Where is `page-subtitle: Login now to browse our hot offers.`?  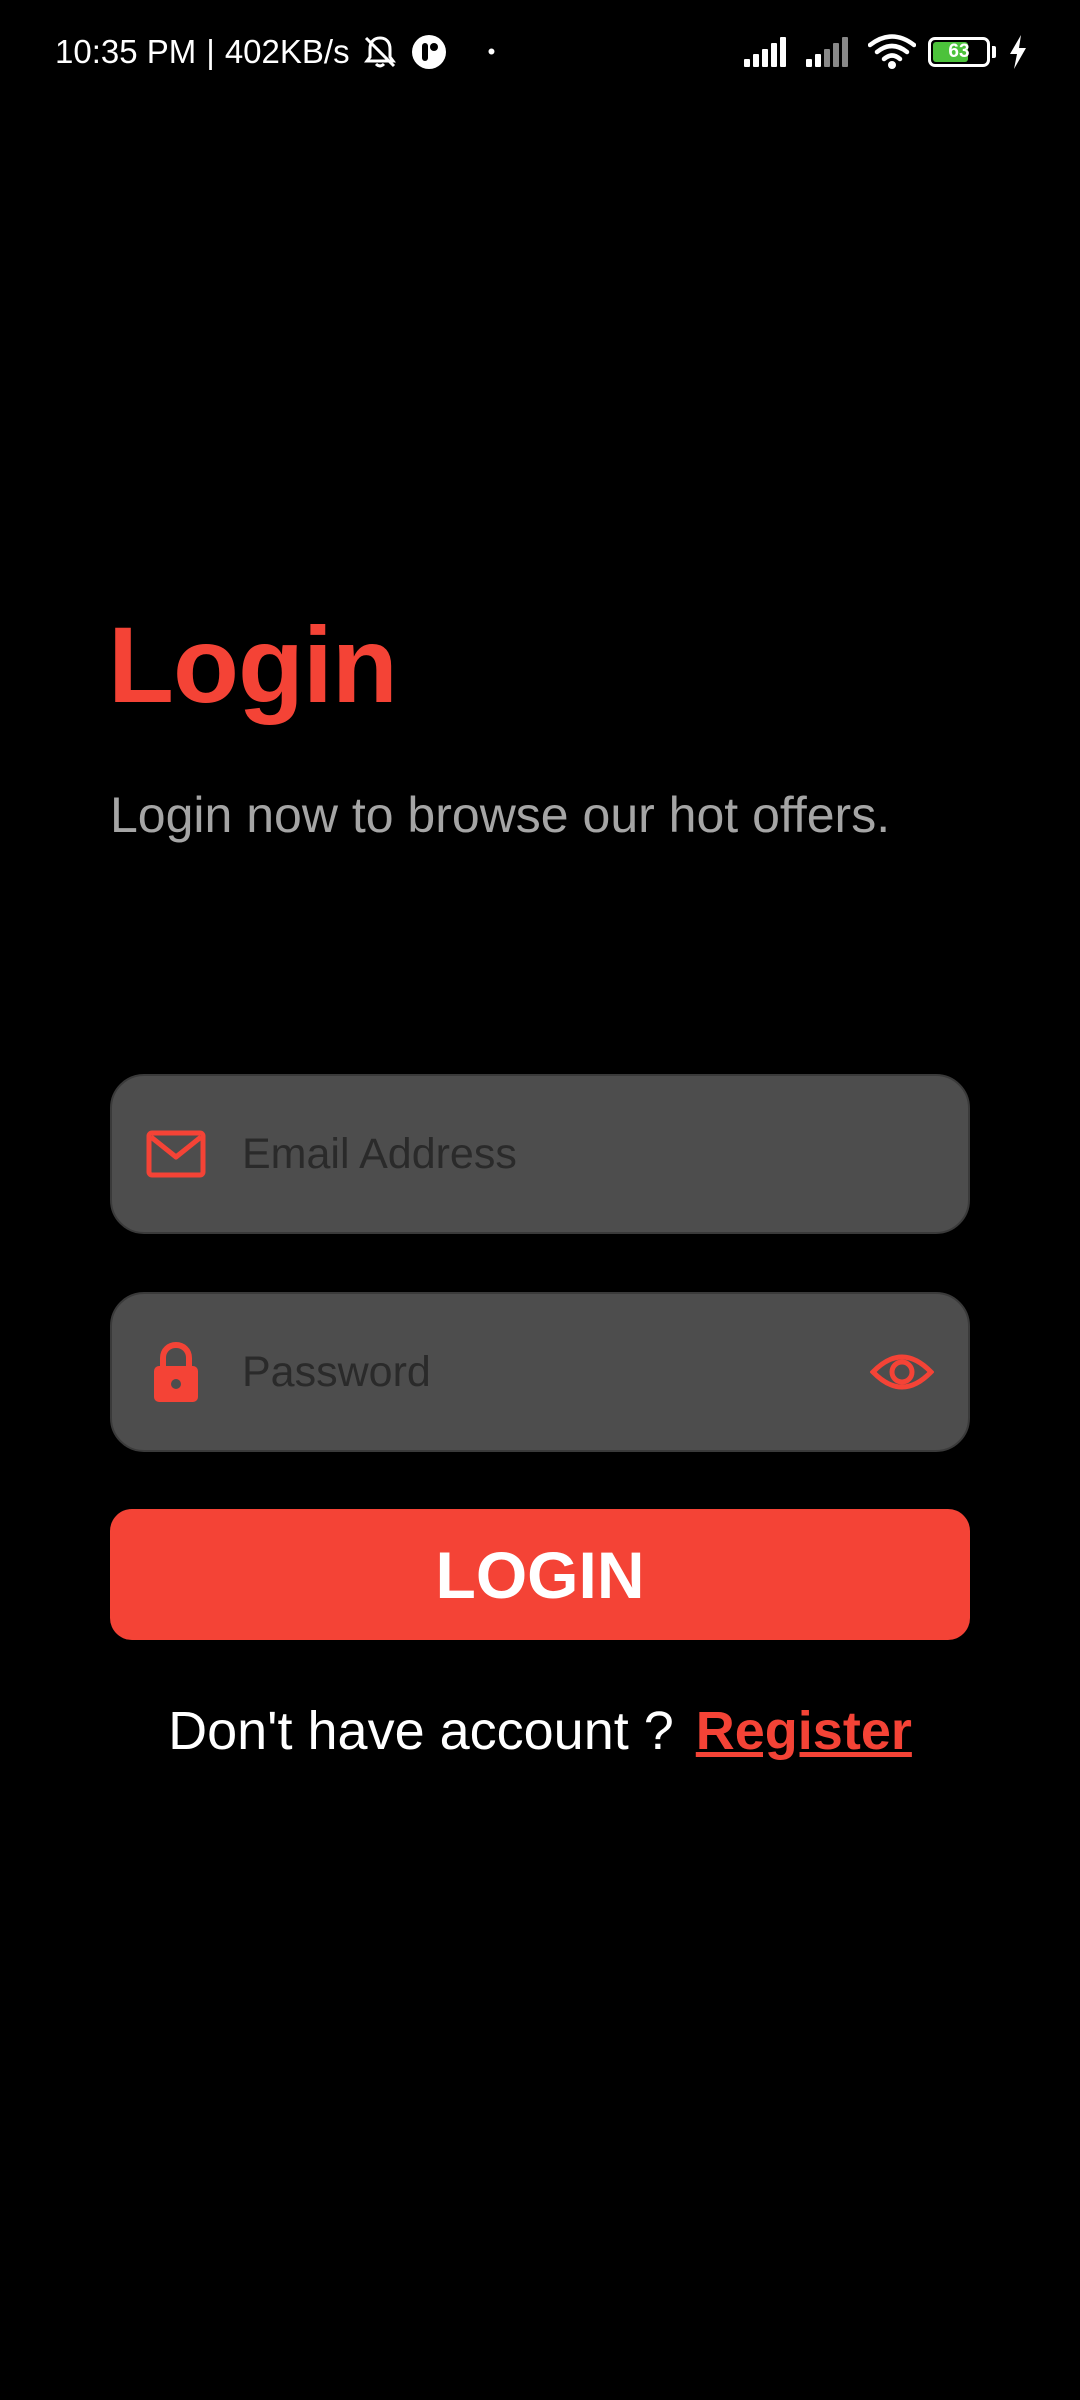
page-subtitle: Login now to browse our hot offers. is located at coordinates (500, 815).